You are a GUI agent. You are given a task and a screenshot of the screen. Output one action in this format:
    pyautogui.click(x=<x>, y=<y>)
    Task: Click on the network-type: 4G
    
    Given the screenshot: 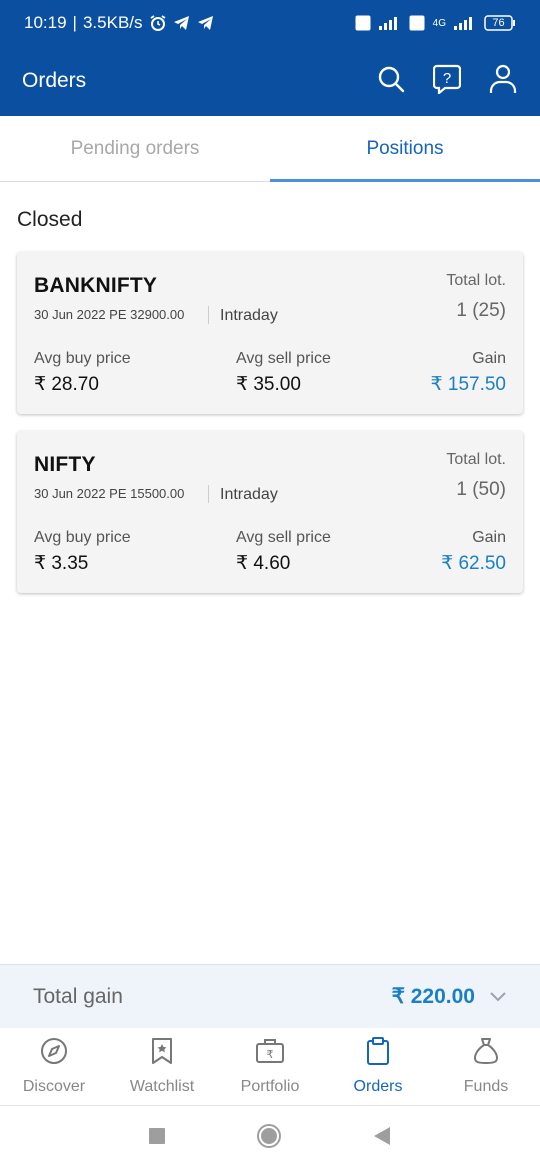 What is the action you would take?
    pyautogui.click(x=439, y=23)
    